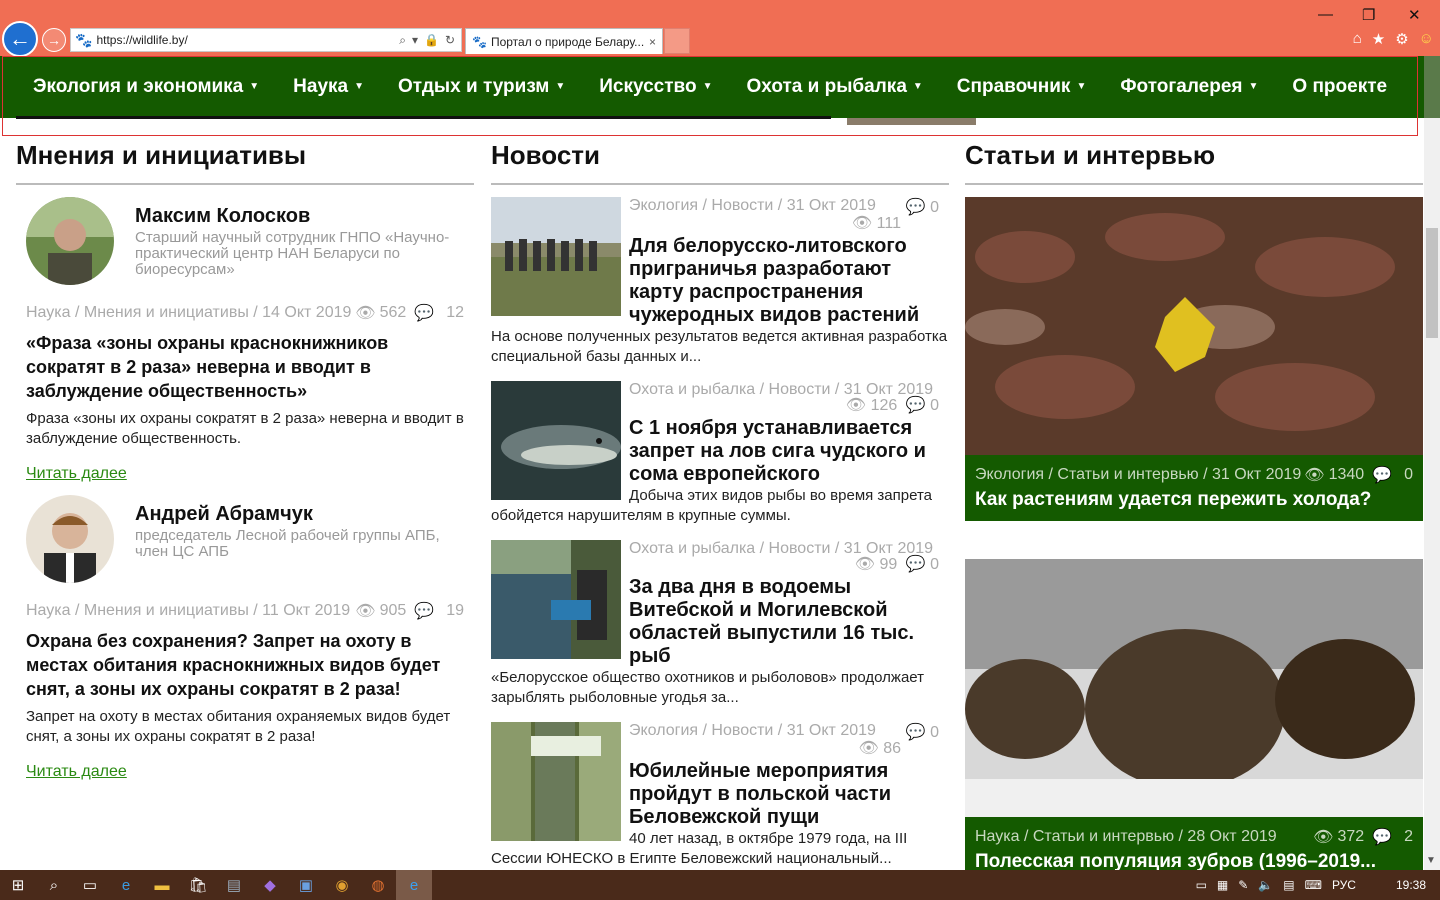 The width and height of the screenshot is (1440, 900). I want to click on arrow-right-icon: →, so click(54, 40).